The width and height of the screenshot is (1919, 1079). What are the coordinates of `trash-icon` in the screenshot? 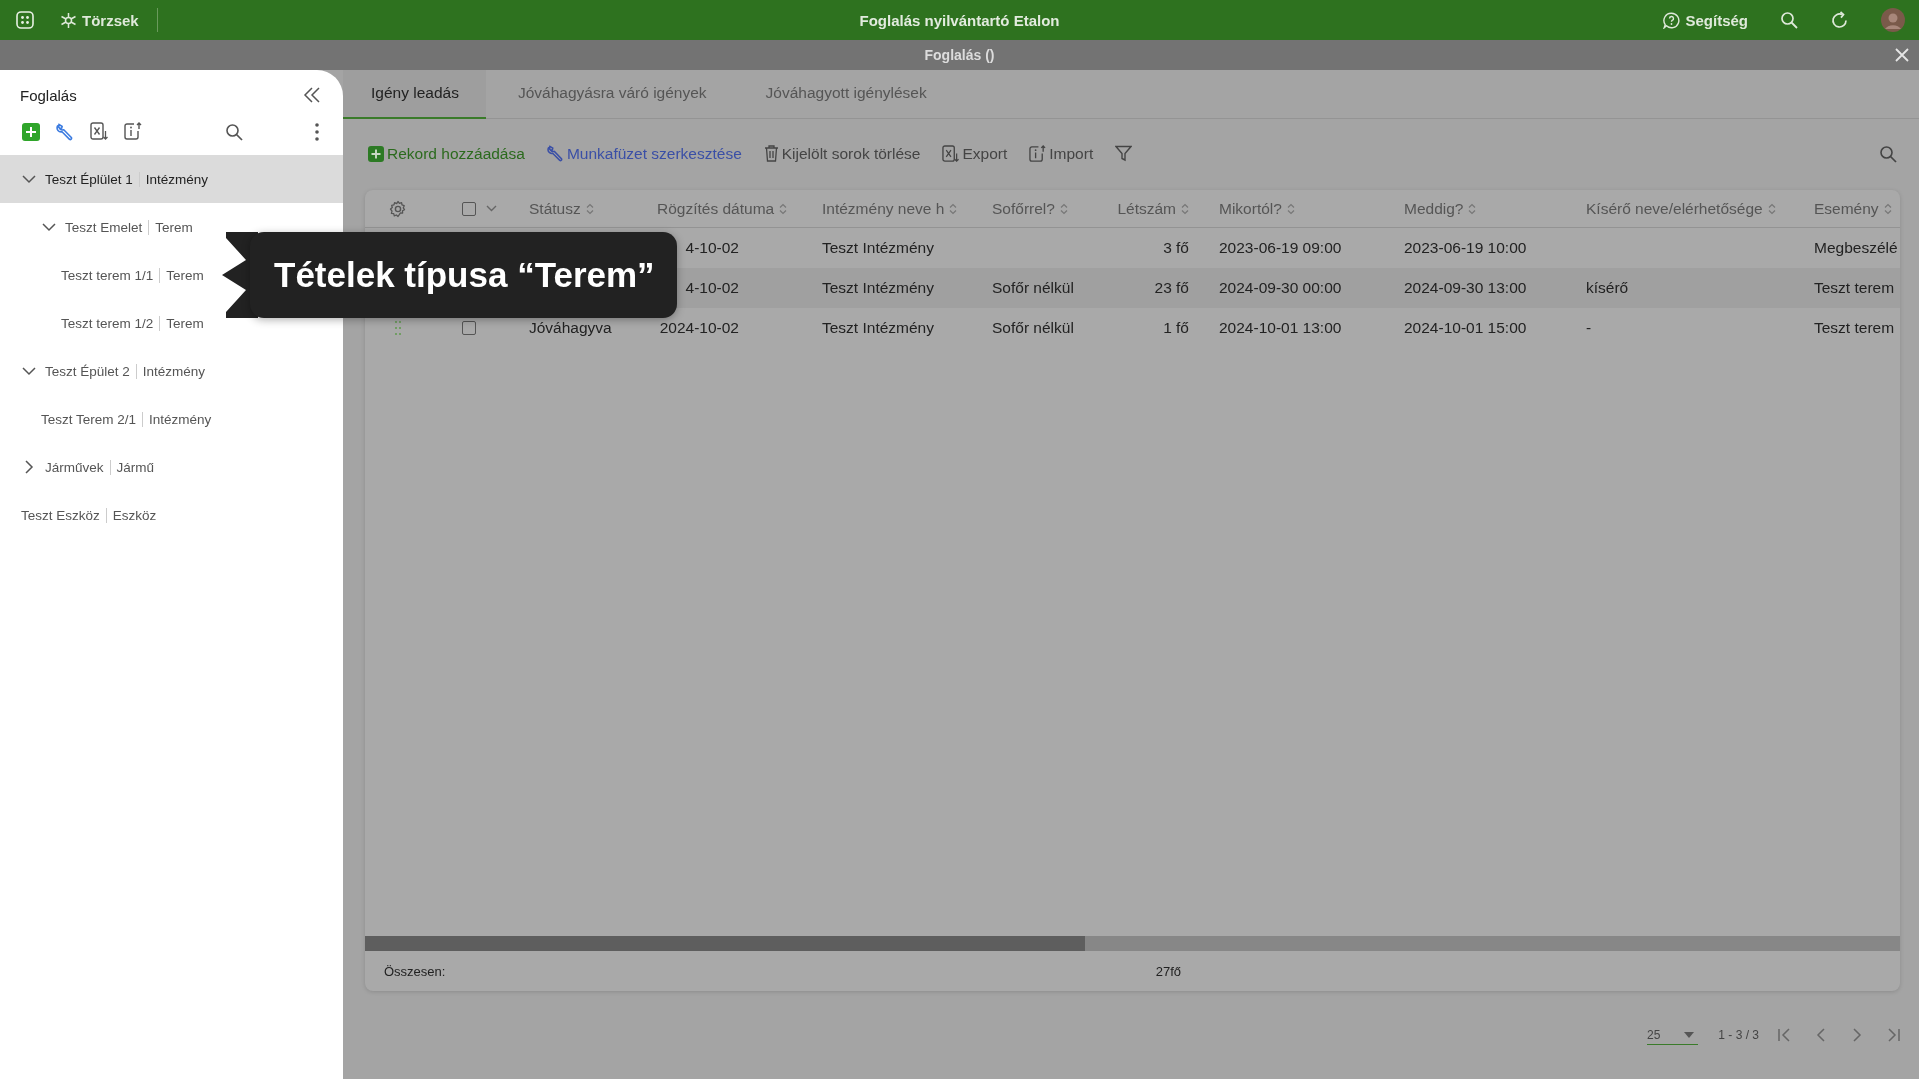 It's located at (771, 154).